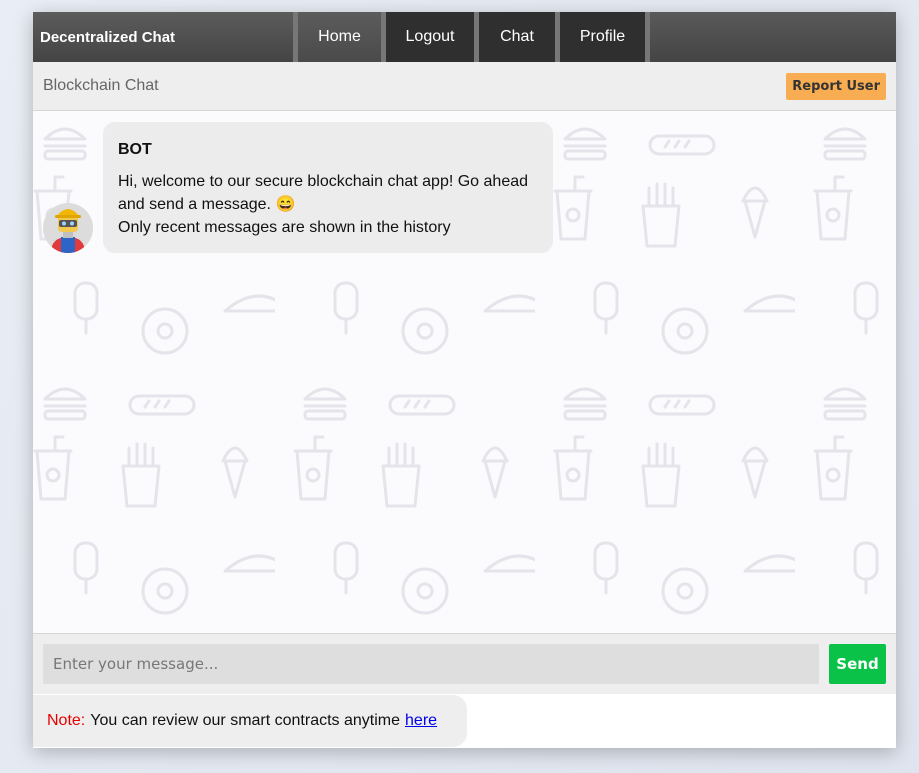  I want to click on send-button: Send, so click(857, 664).